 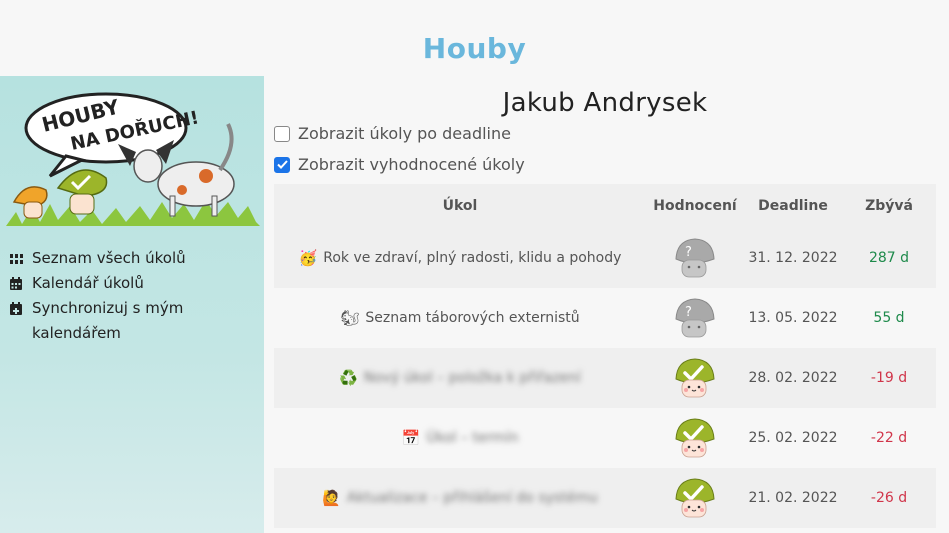 What do you see at coordinates (793, 438) in the screenshot?
I see `deadline-cell: 25. 02. 2022` at bounding box center [793, 438].